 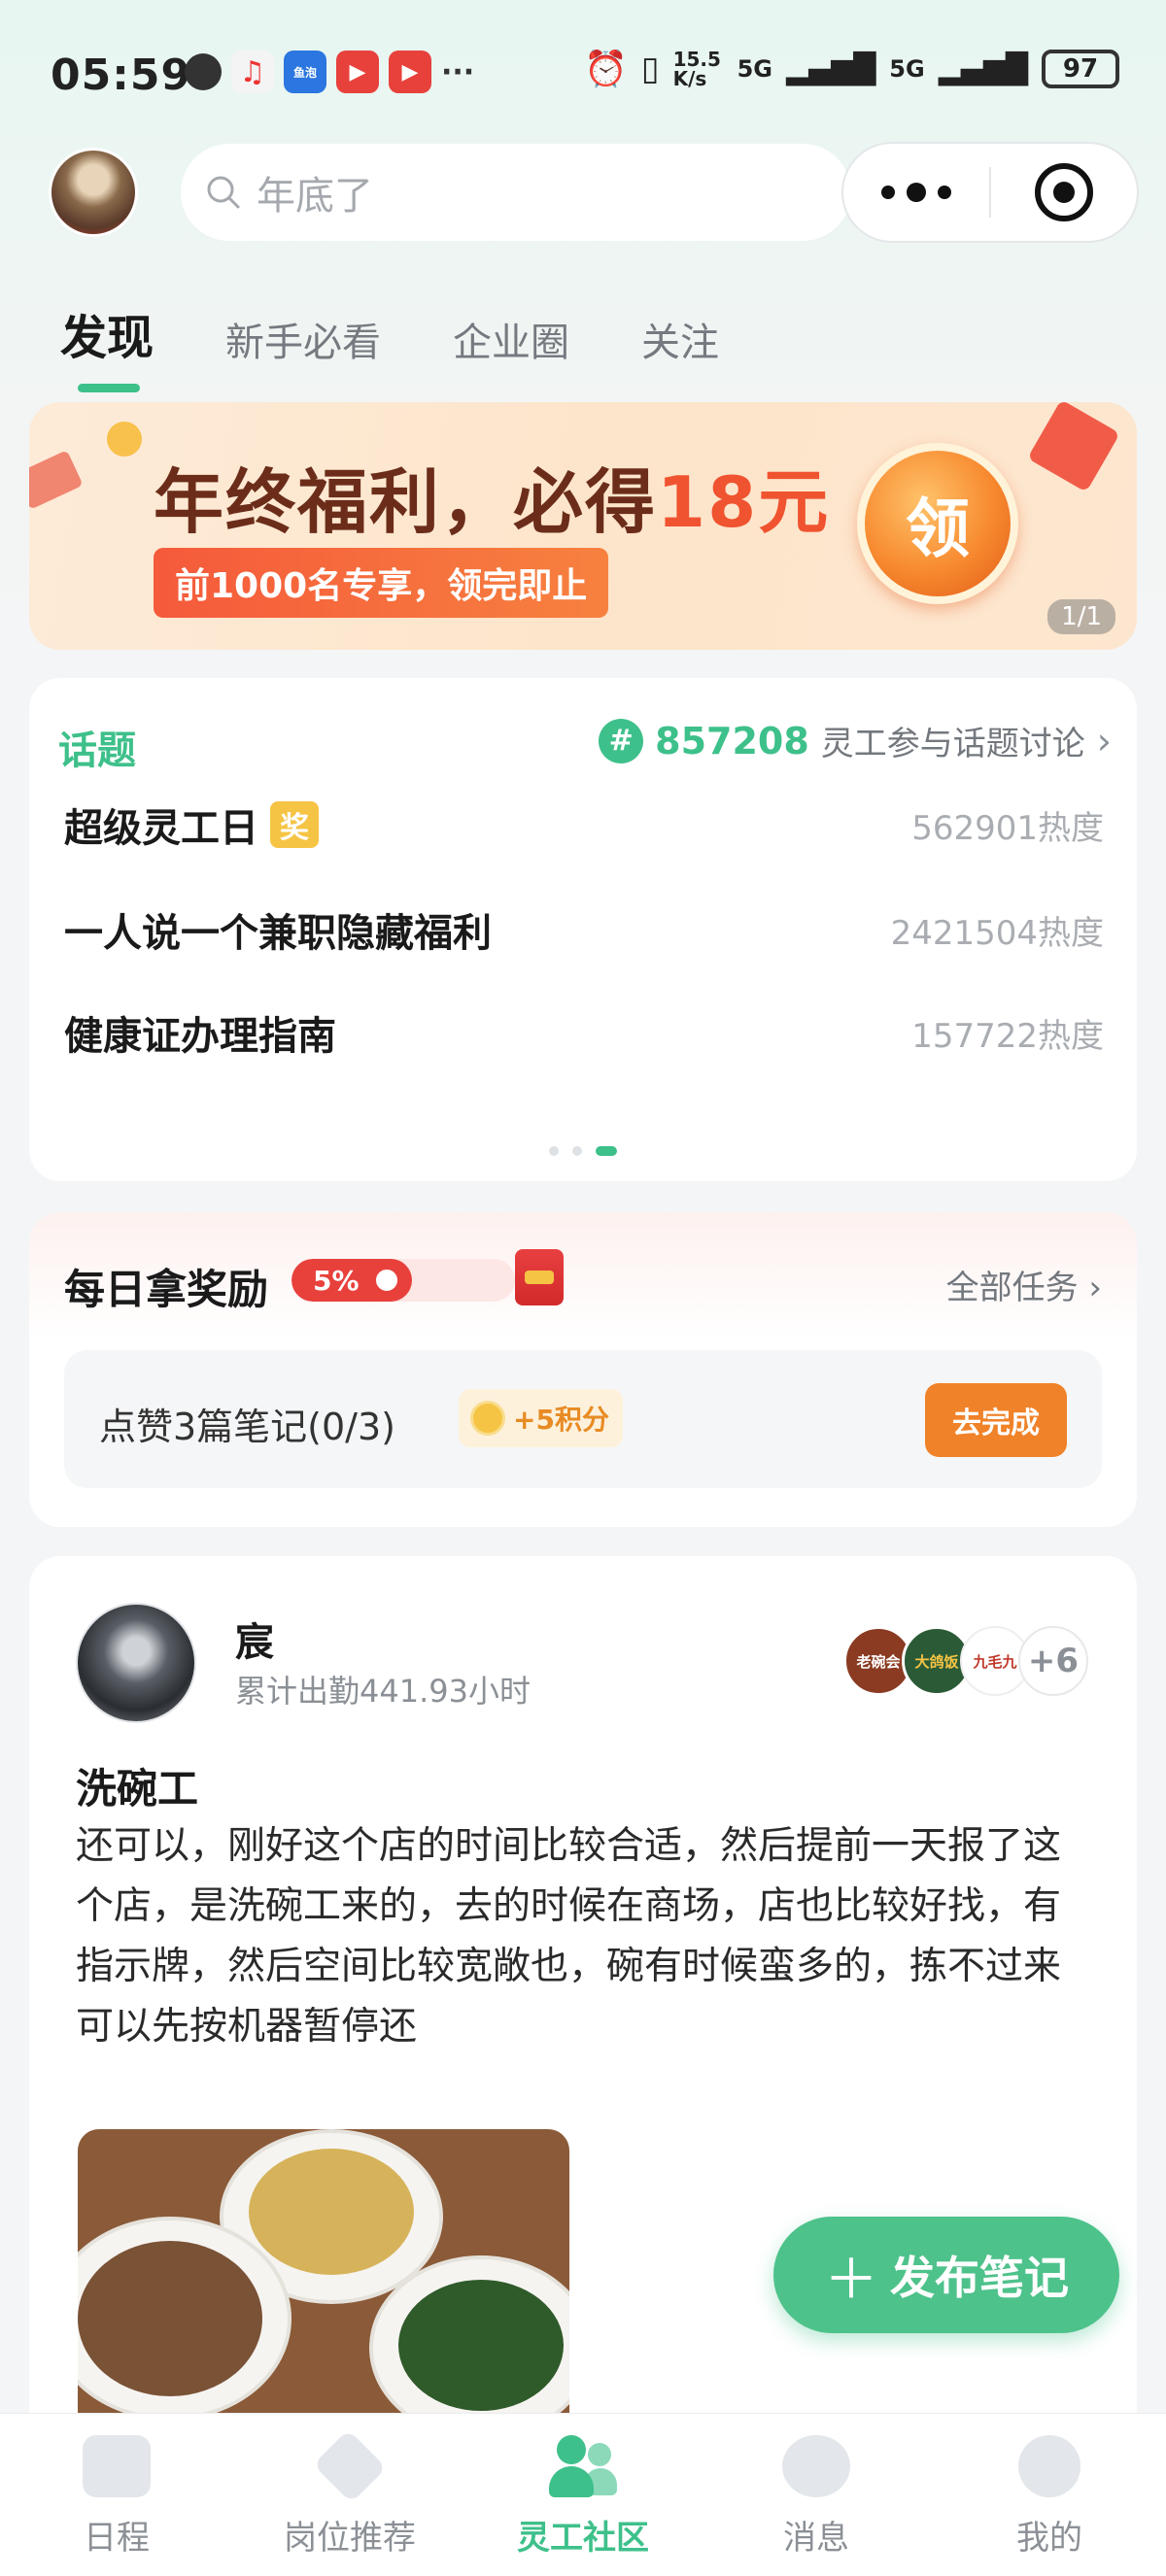 I want to click on search-icon, so click(x=223, y=192).